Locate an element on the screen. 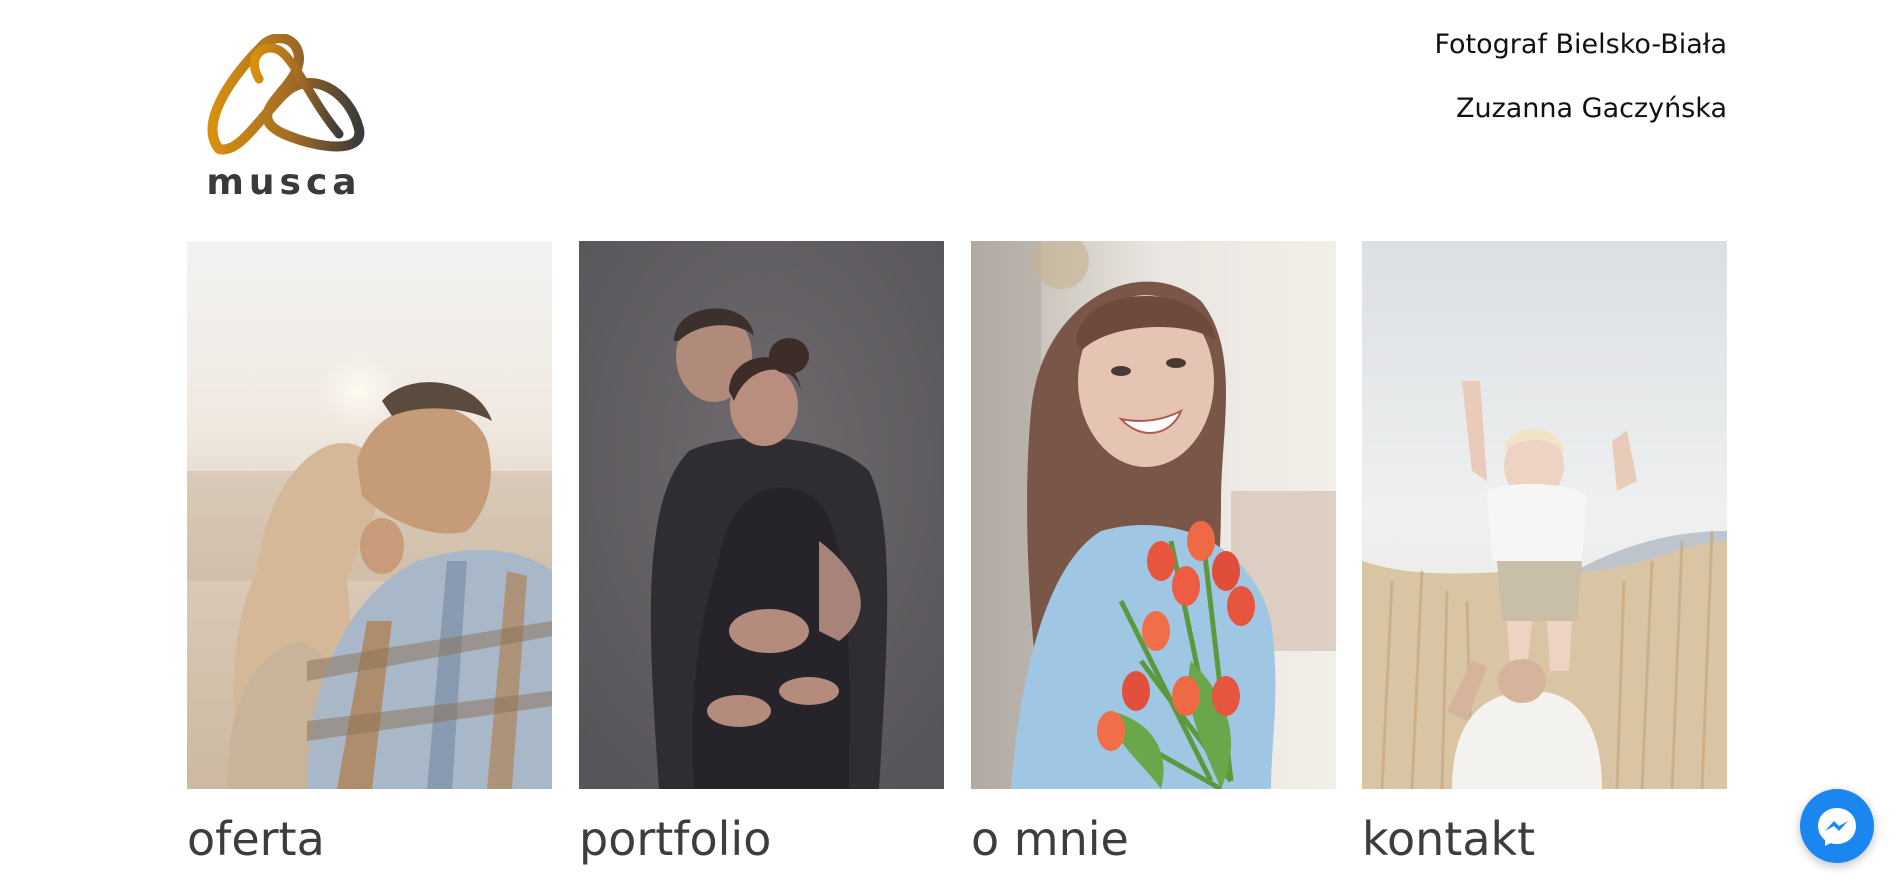 The height and width of the screenshot is (889, 1899). nav-link-author-name: Zuzanna Gaczyńska is located at coordinates (1580, 109).